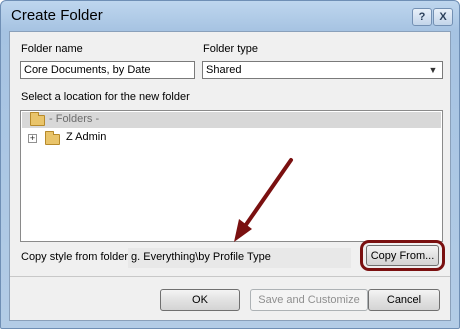  I want to click on save-and-customize-button: Save and Customize, so click(309, 300).